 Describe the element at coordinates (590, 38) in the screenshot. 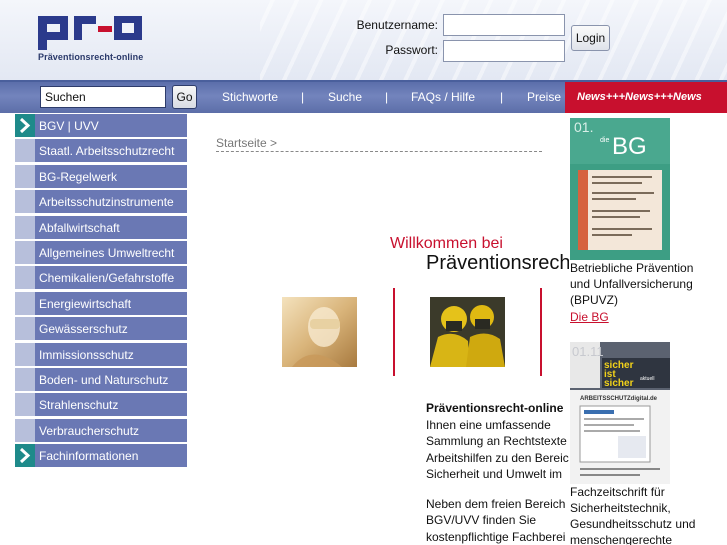

I see `login-button: Login` at that location.